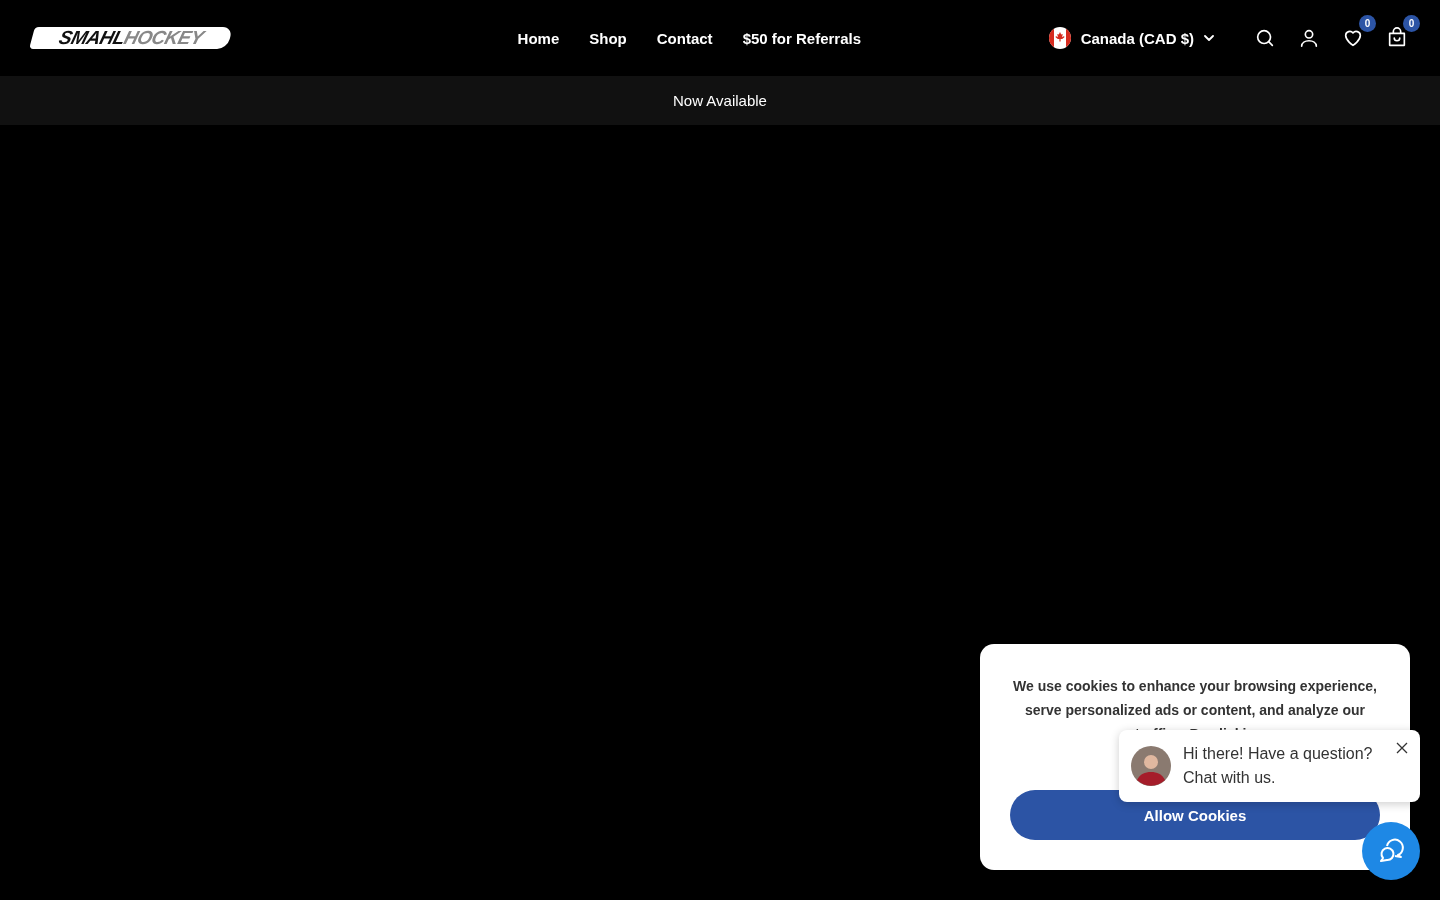 This screenshot has width=1440, height=900. I want to click on chat-message: Hi there! Have a question?, so click(1278, 754).